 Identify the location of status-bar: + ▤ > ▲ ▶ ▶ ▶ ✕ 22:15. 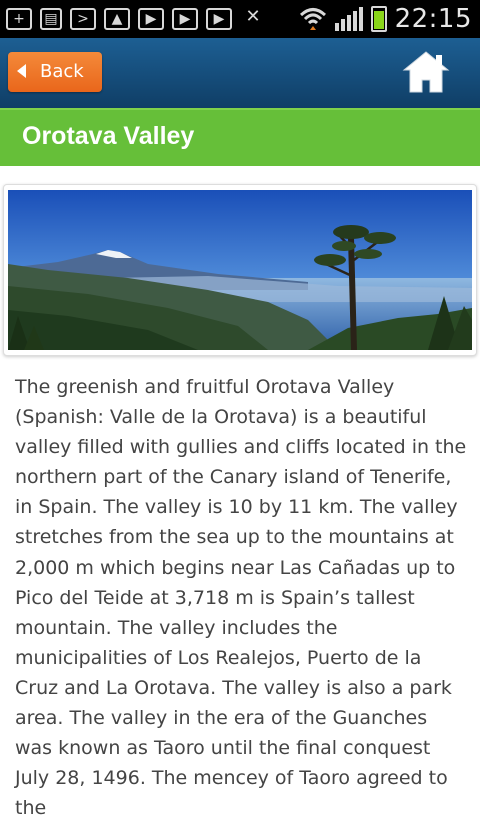
(240, 19).